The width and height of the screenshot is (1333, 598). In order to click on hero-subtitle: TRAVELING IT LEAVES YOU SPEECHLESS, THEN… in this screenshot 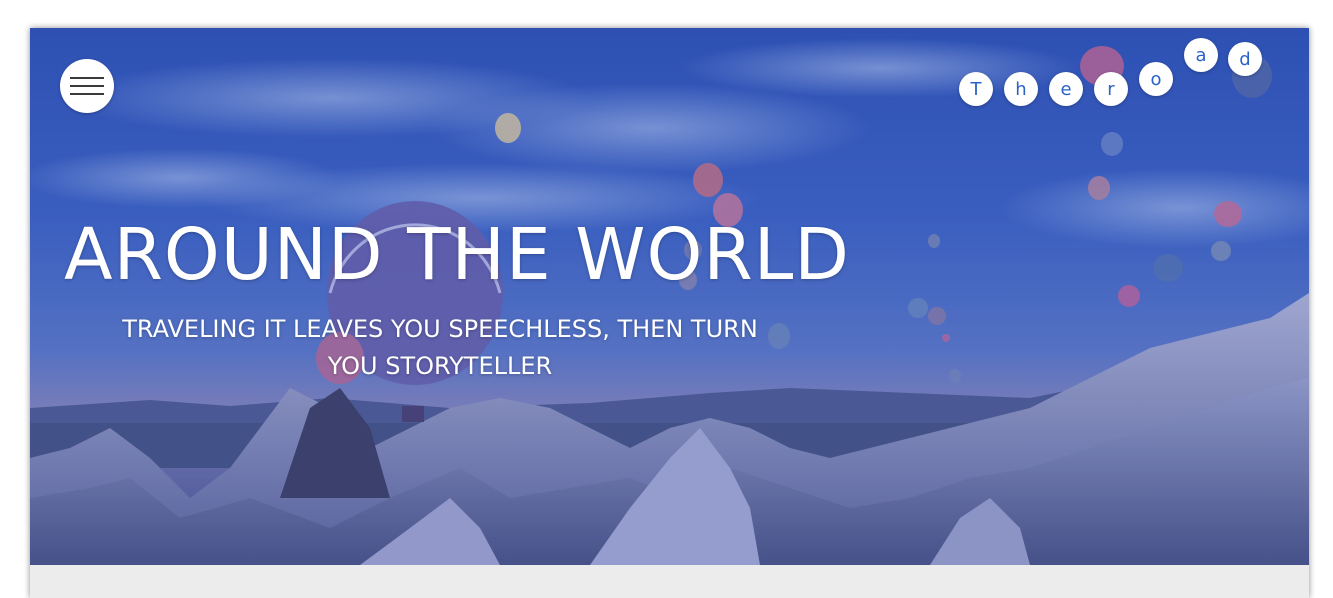, I will do `click(440, 347)`.